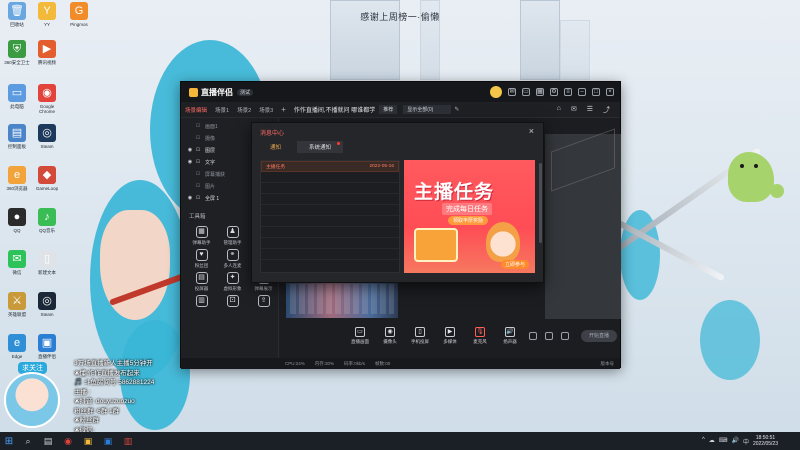 The width and height of the screenshot is (800, 450). Describe the element at coordinates (533, 336) in the screenshot. I see `camera-mini-icon` at that location.